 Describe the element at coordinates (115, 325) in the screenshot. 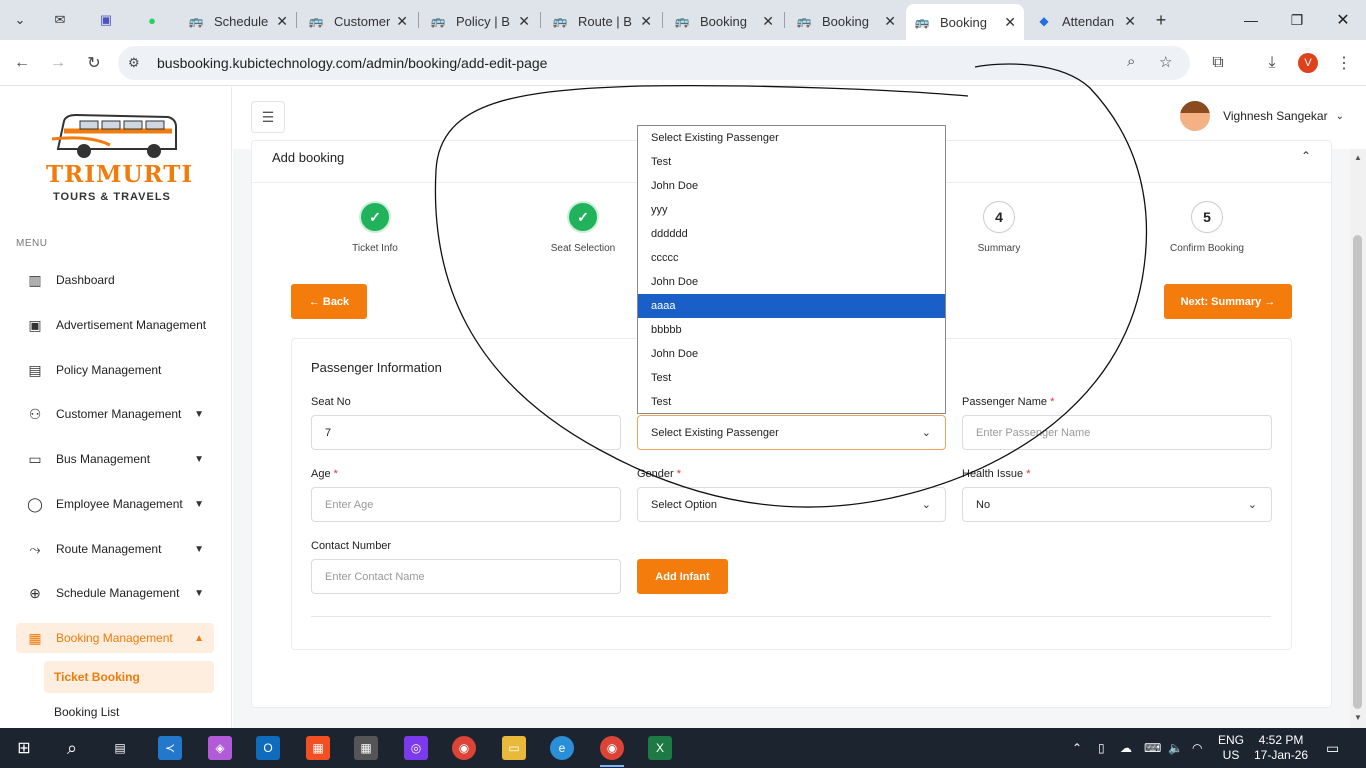

I see `sidebar-item-advertisement: ▣ Advertisement Management` at that location.